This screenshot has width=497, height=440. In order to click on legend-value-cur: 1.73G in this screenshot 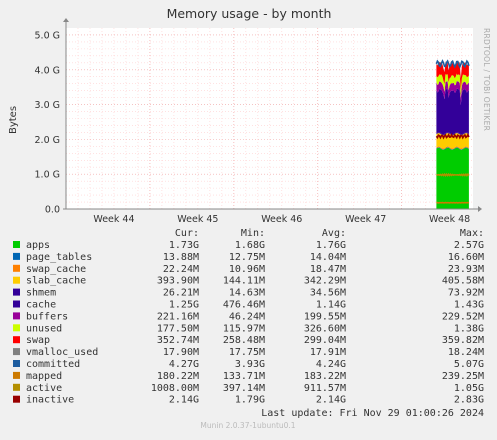, I will do `click(184, 245)`.